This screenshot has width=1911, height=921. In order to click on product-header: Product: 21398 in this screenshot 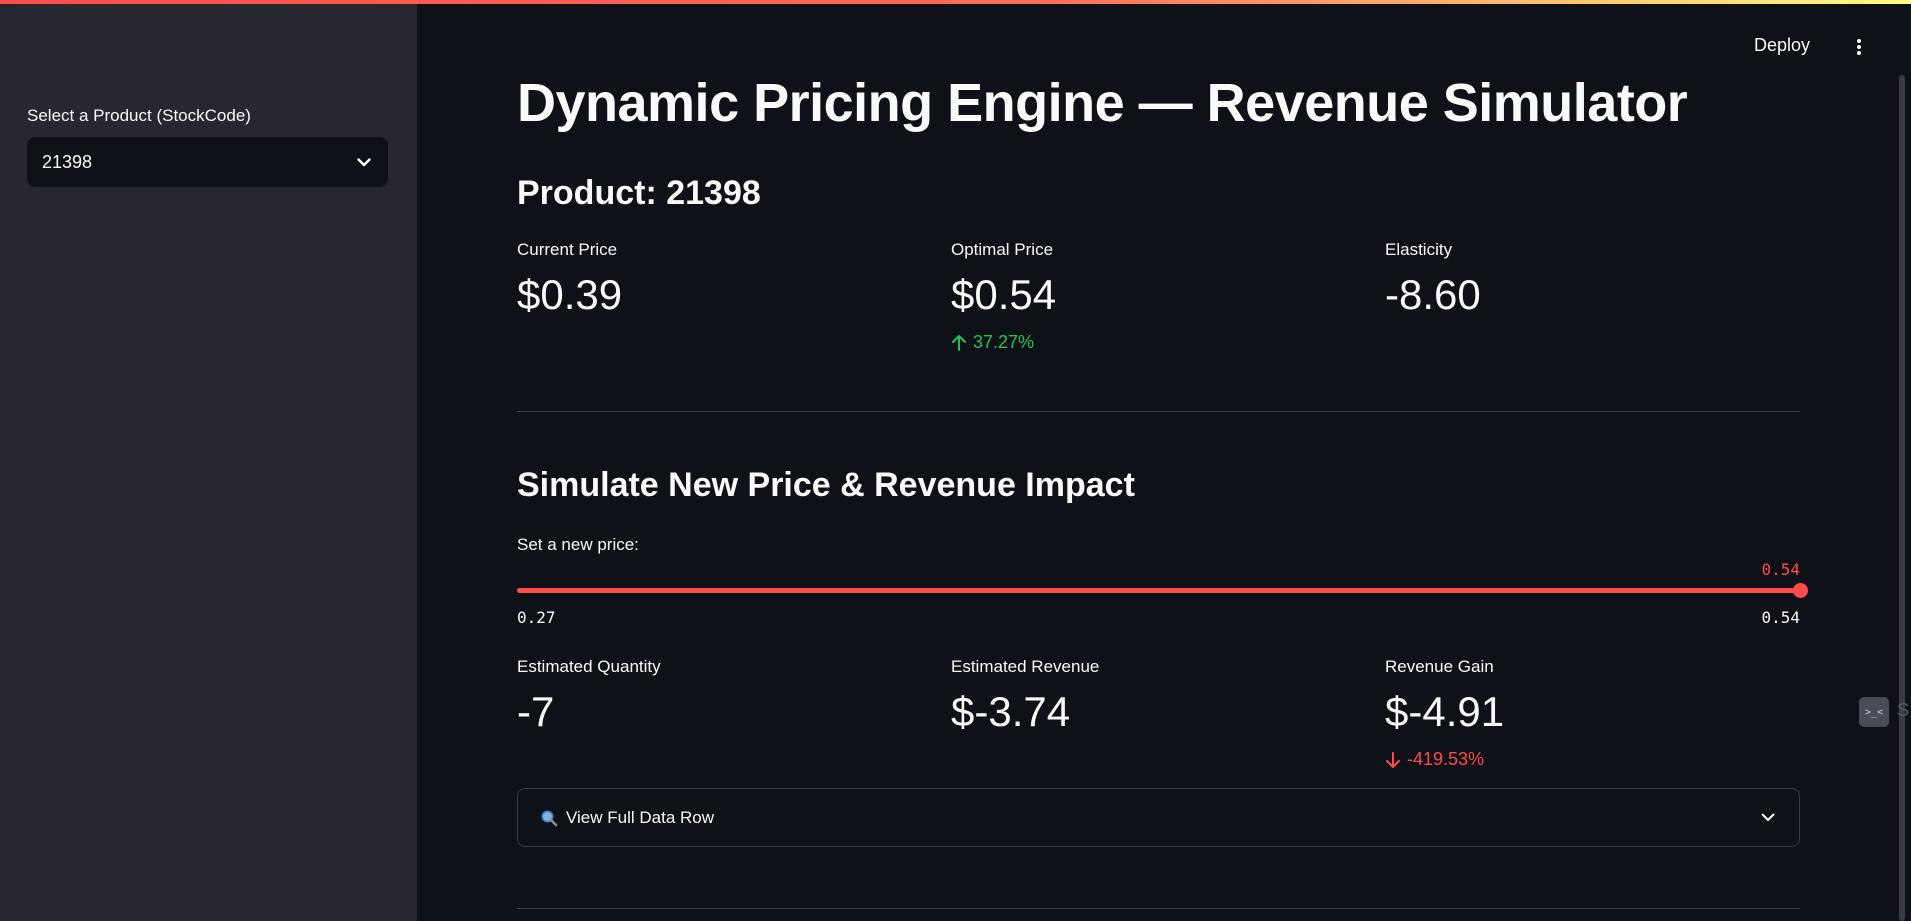, I will do `click(639, 193)`.